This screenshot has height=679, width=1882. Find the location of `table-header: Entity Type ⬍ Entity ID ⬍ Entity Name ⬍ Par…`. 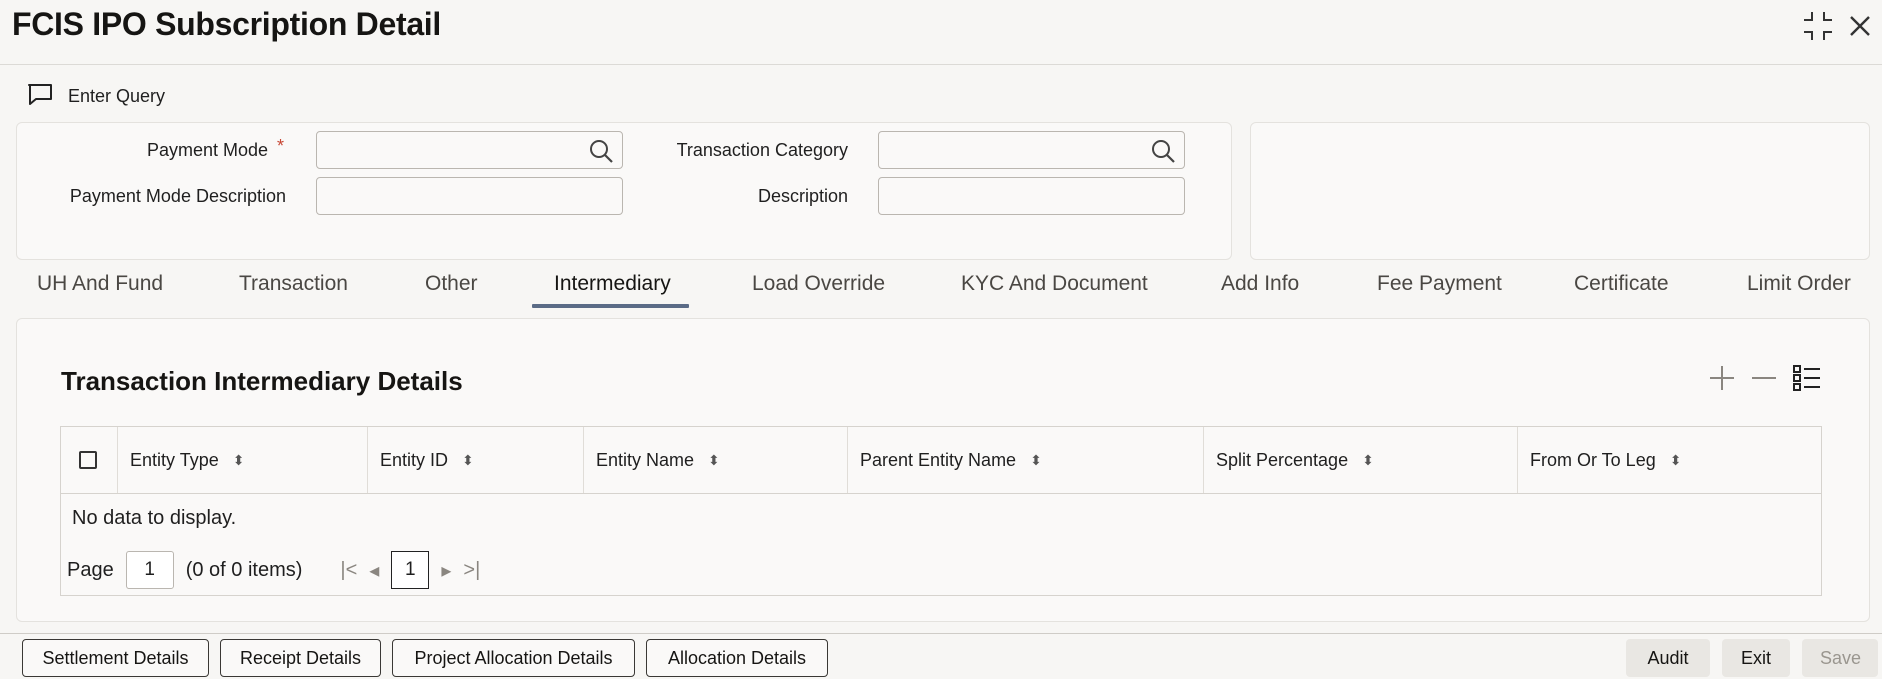

table-header: Entity Type ⬍ Entity ID ⬍ Entity Name ⬍ Par… is located at coordinates (941, 460).